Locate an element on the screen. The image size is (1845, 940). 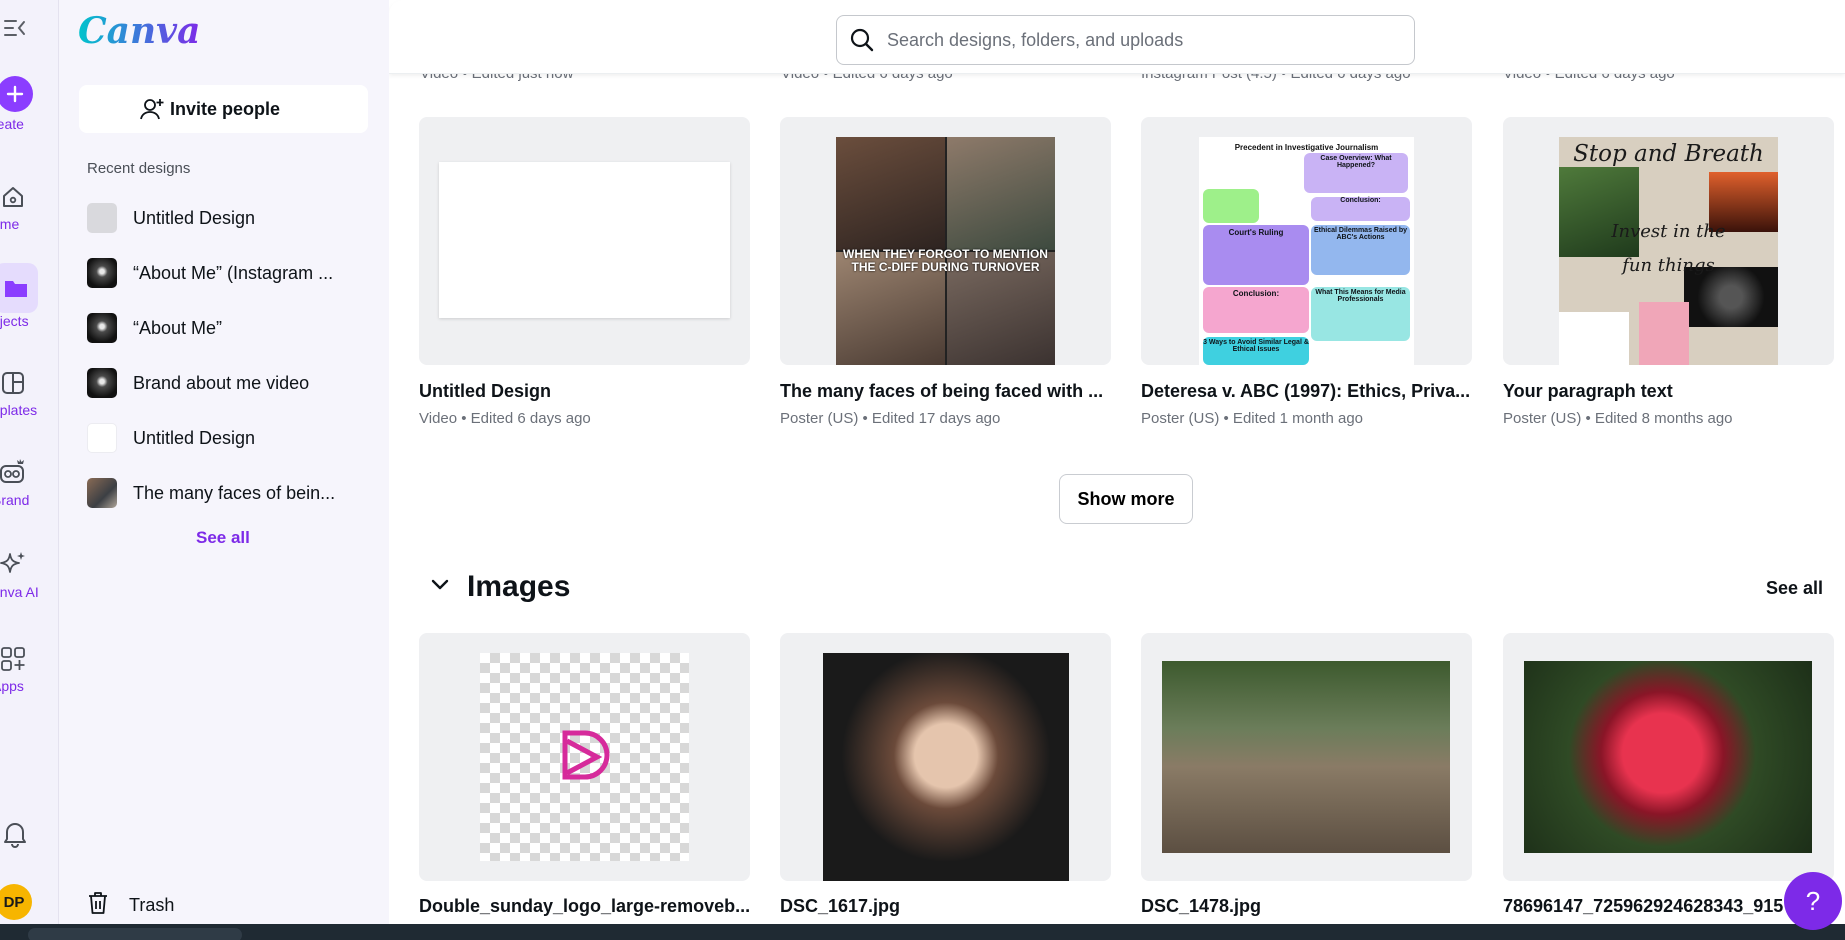
folder-icon is located at coordinates (19, 288).